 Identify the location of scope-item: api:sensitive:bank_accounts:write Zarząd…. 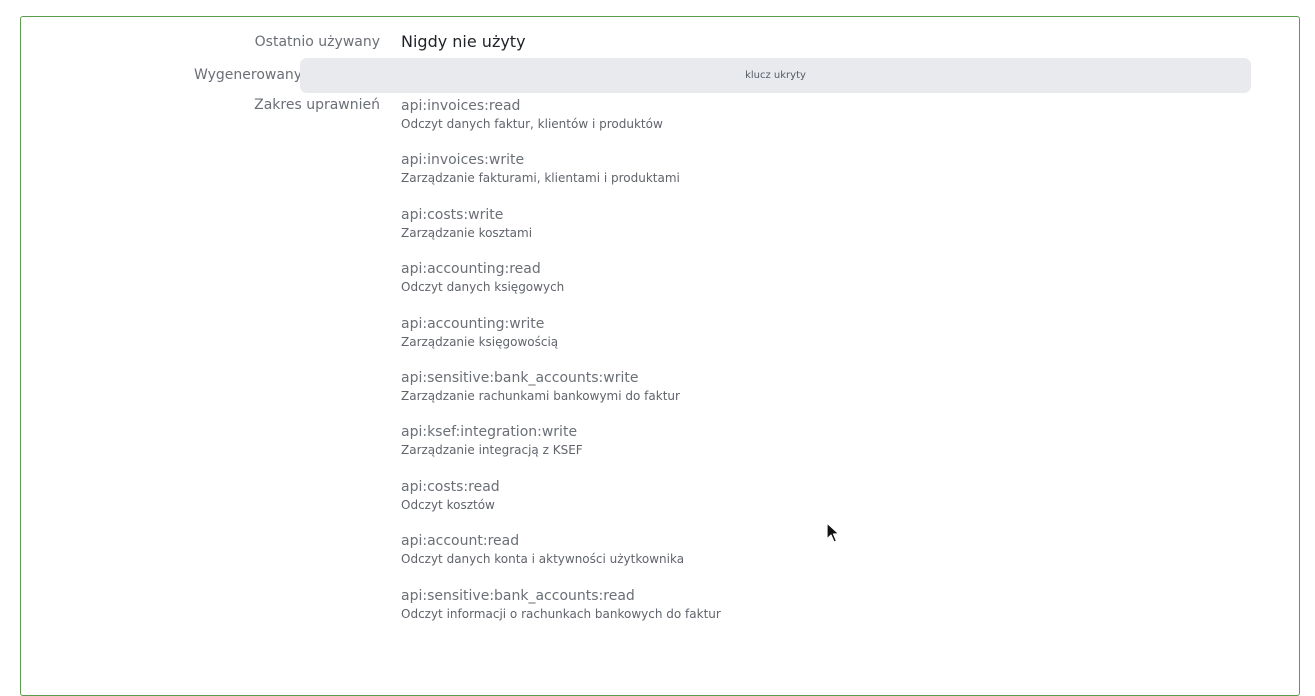
(801, 396).